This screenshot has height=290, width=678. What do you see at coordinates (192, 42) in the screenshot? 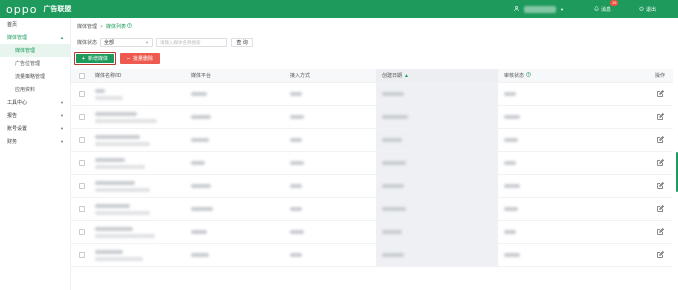
I see `media-search-input` at bounding box center [192, 42].